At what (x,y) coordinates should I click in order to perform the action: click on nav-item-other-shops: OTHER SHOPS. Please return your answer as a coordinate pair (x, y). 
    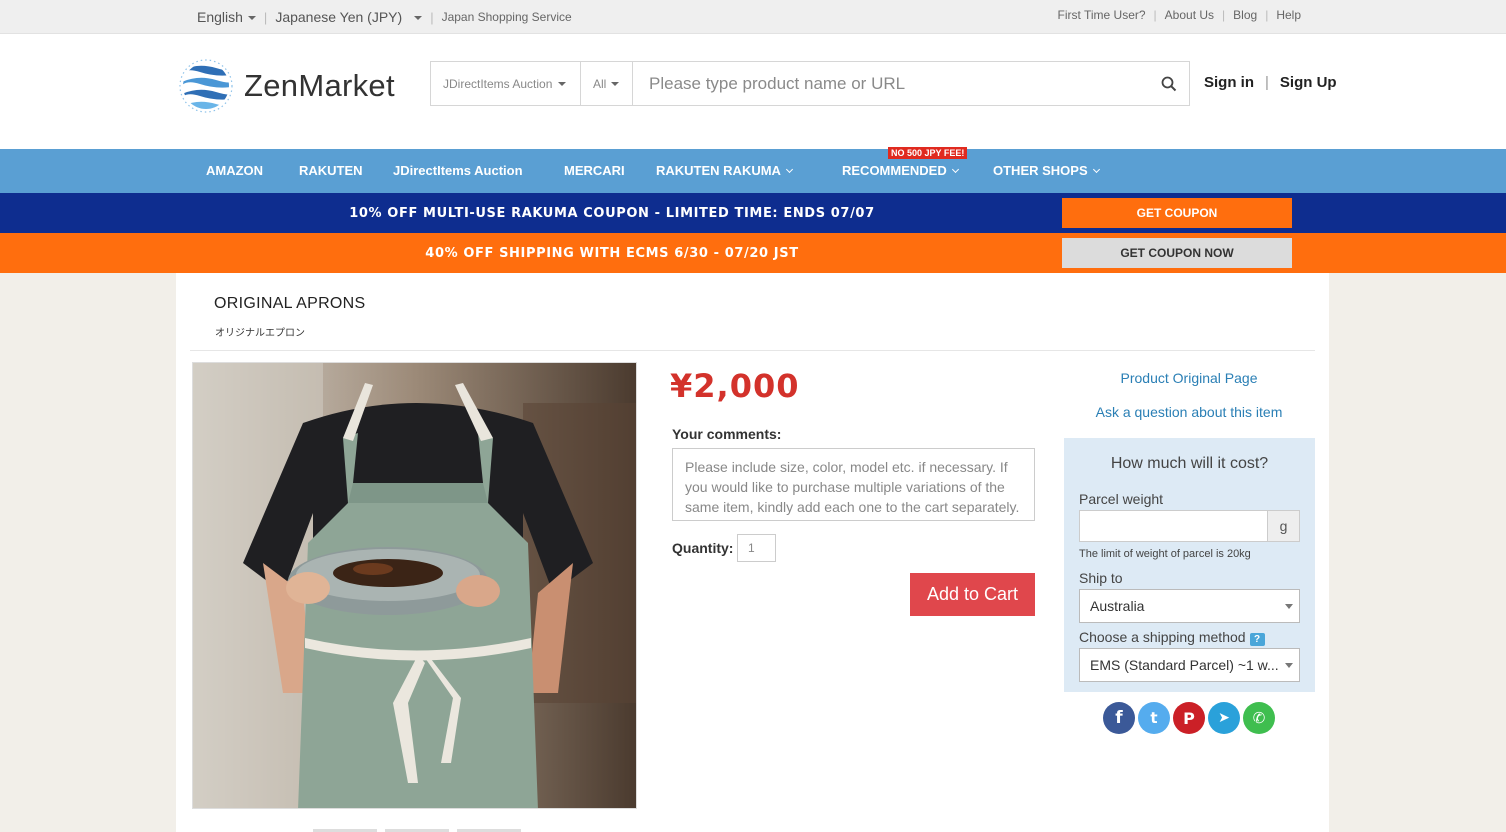
    Looking at the image, I should click on (1046, 170).